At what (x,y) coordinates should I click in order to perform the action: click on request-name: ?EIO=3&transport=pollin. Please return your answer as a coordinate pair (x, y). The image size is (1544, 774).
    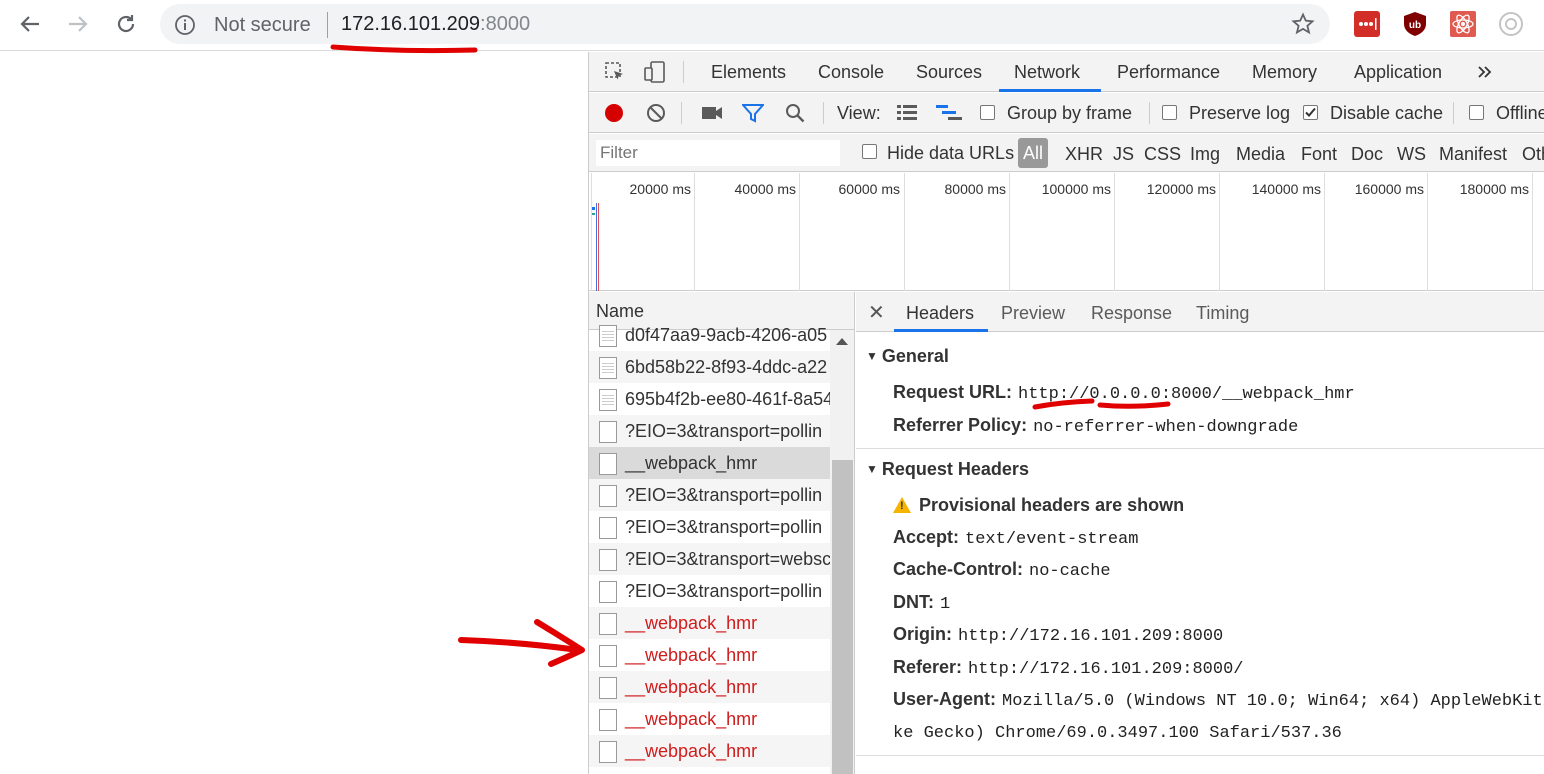
    Looking at the image, I should click on (724, 527).